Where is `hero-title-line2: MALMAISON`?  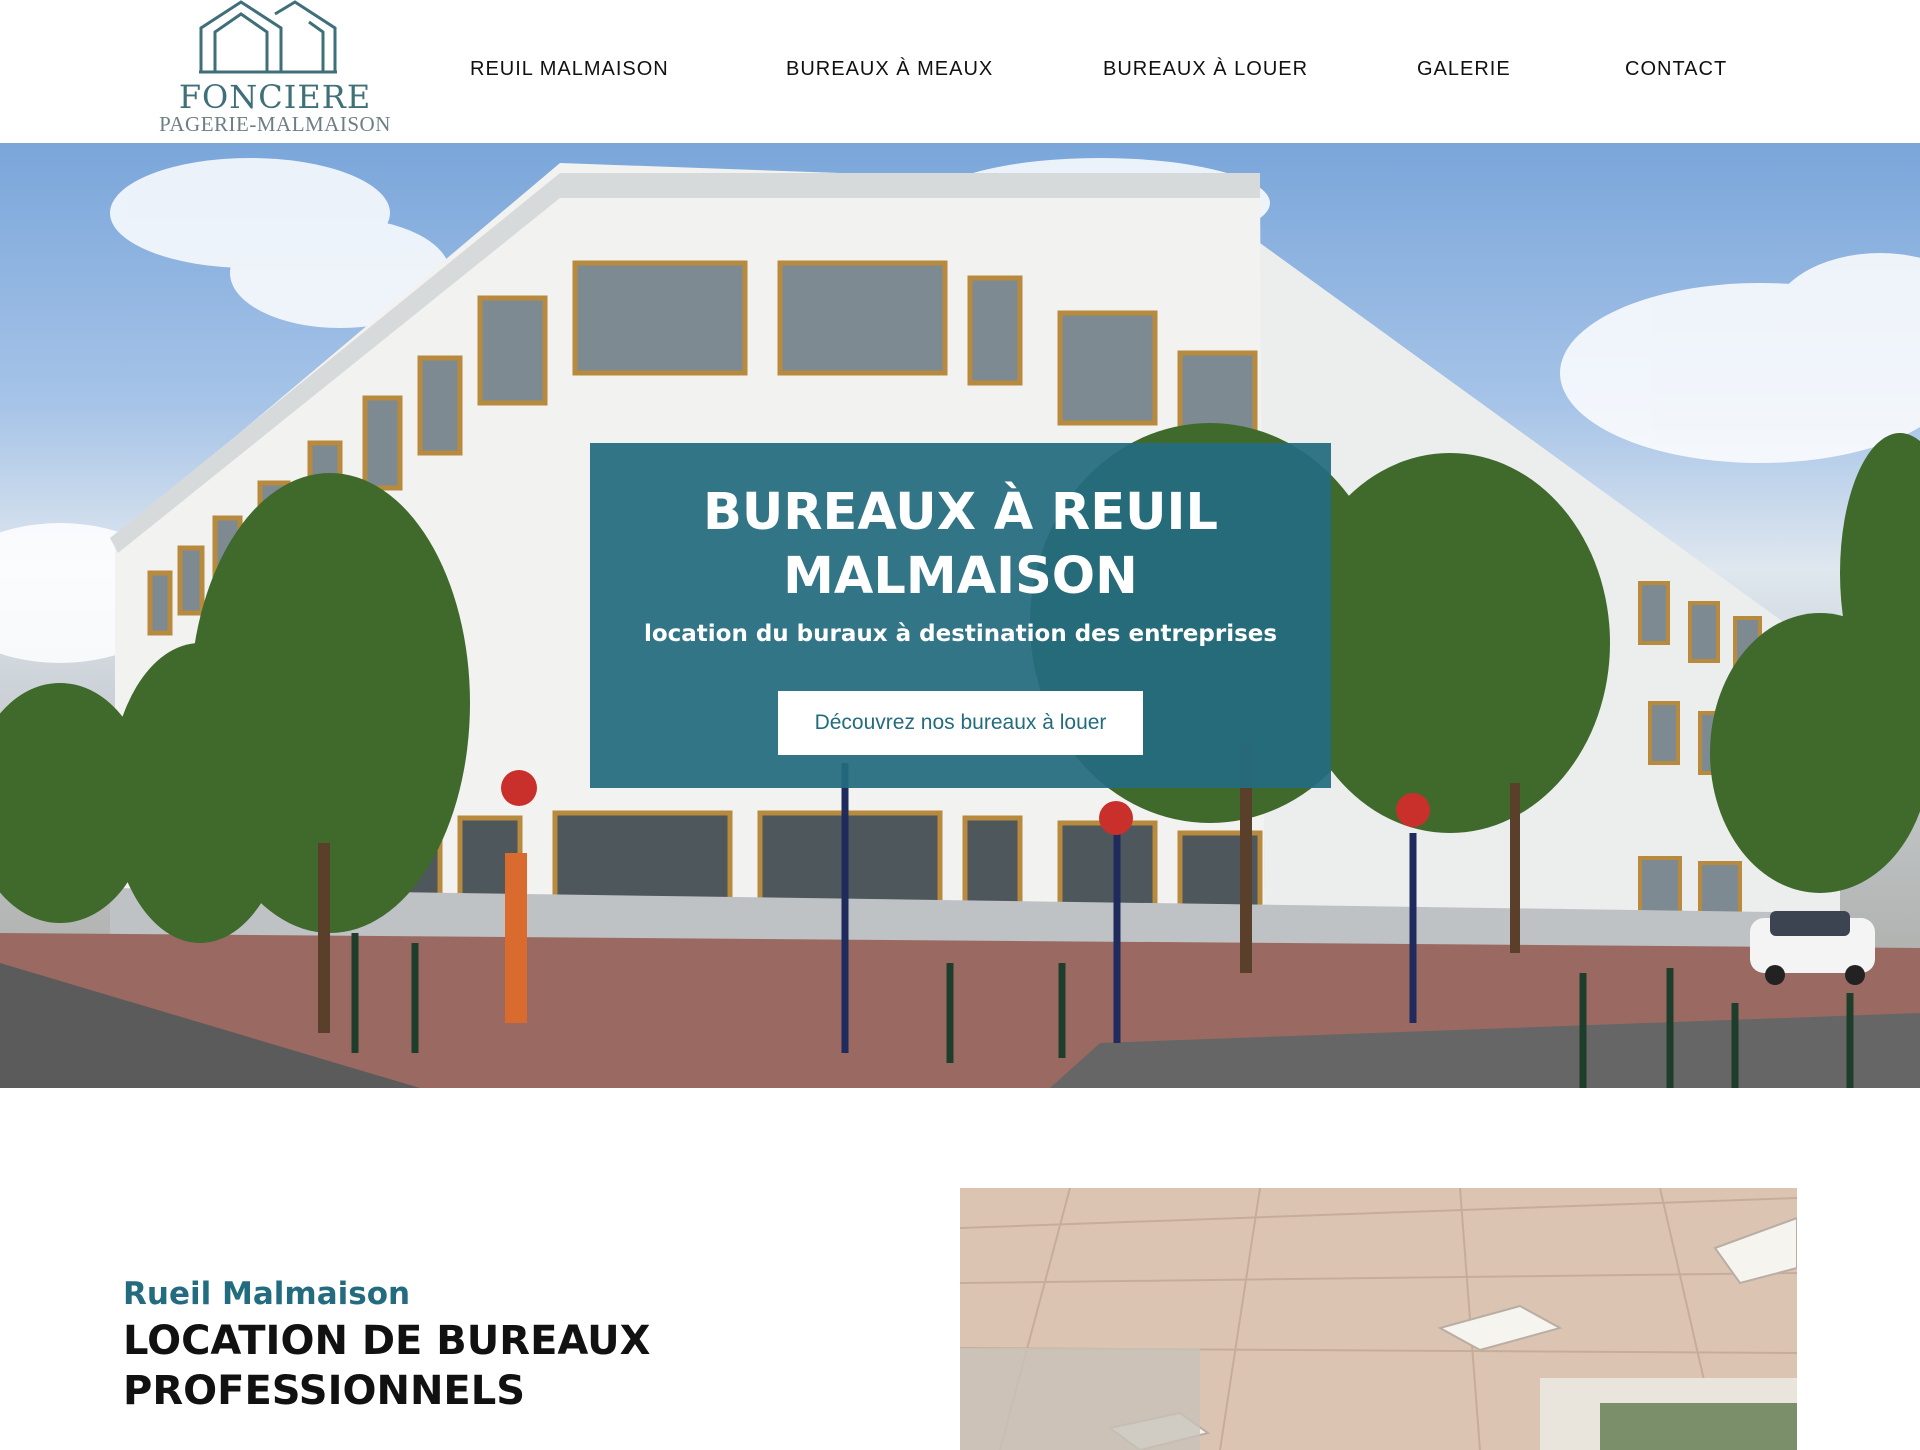 hero-title-line2: MALMAISON is located at coordinates (960, 576).